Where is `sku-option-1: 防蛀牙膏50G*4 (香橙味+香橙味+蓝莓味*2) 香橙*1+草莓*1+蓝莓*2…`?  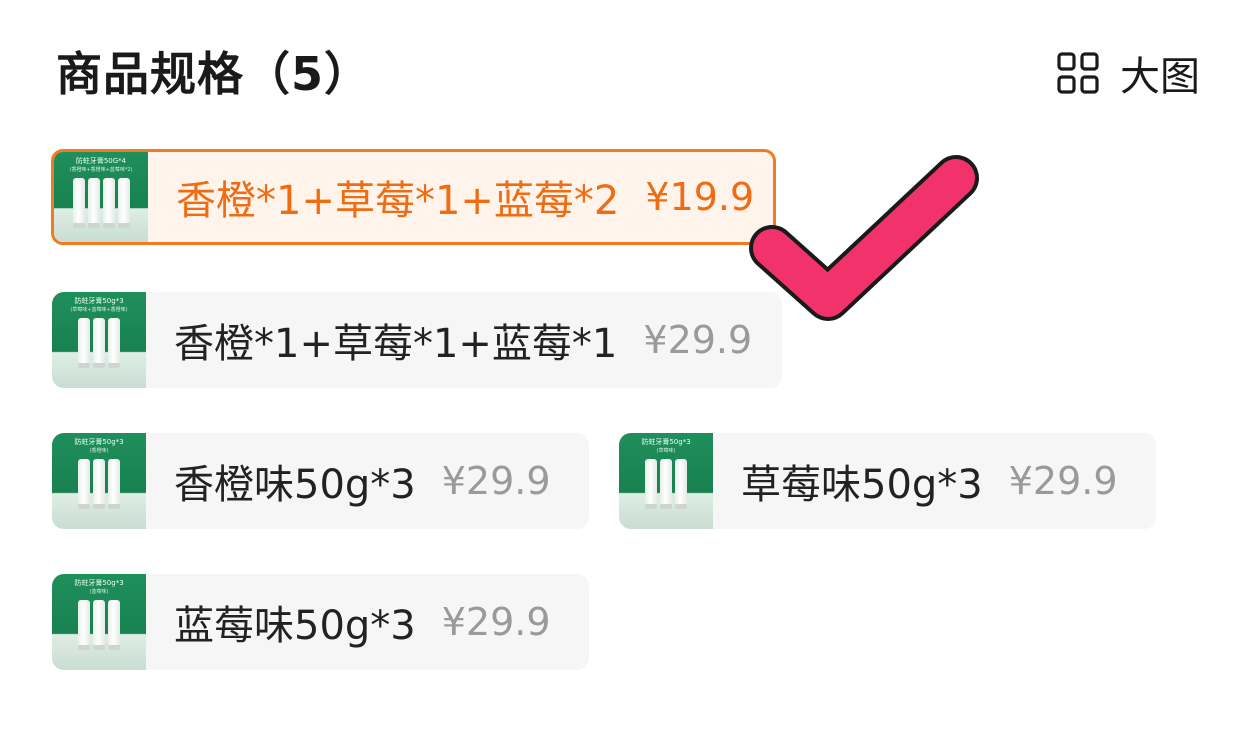 sku-option-1: 防蛀牙膏50G*4 (香橙味+香橙味+蓝莓味*2) 香橙*1+草莓*1+蓝莓*2… is located at coordinates (413, 197).